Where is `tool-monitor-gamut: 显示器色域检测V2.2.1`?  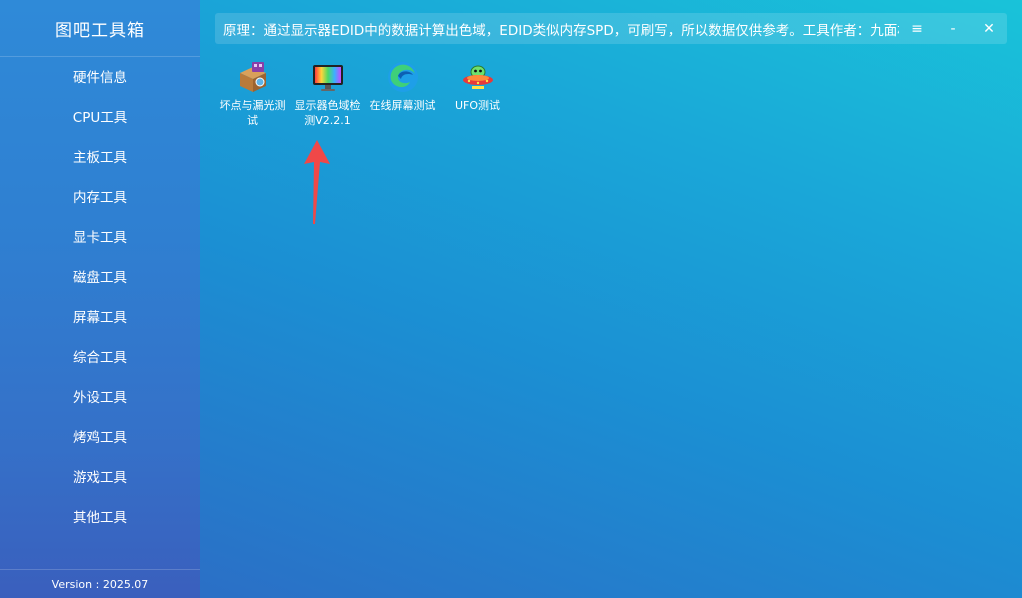 tool-monitor-gamut: 显示器色域检测V2.2.1 is located at coordinates (327, 94).